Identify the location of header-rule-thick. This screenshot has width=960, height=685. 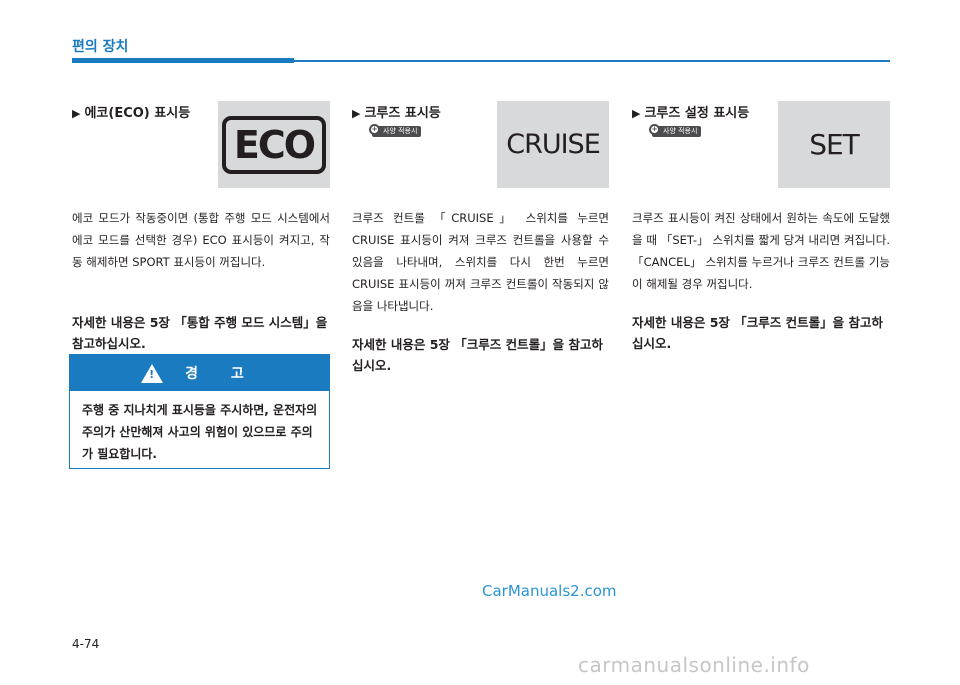
(183, 60).